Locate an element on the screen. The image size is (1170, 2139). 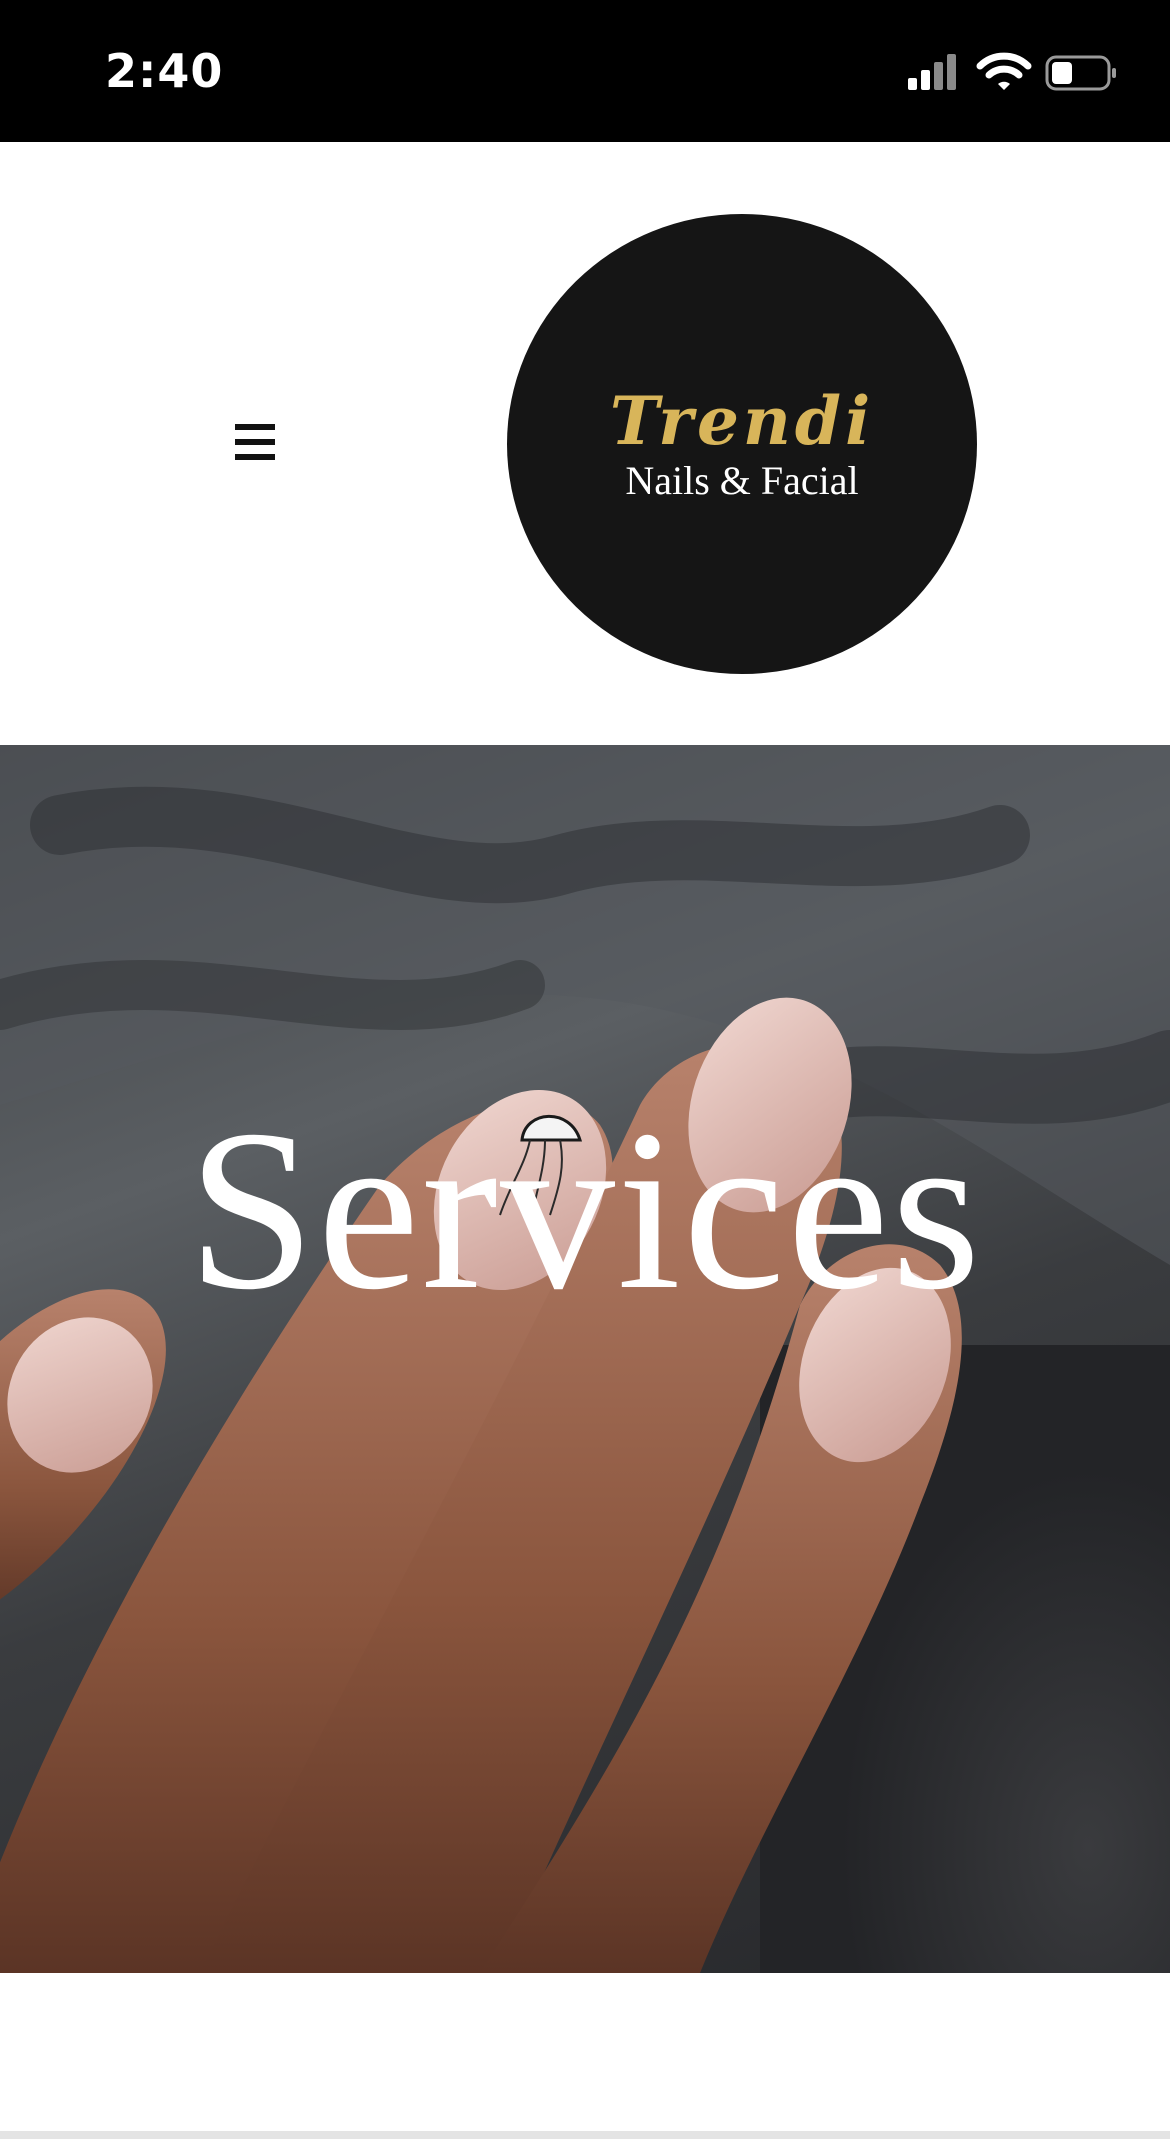
status-icons is located at coordinates (1012, 71).